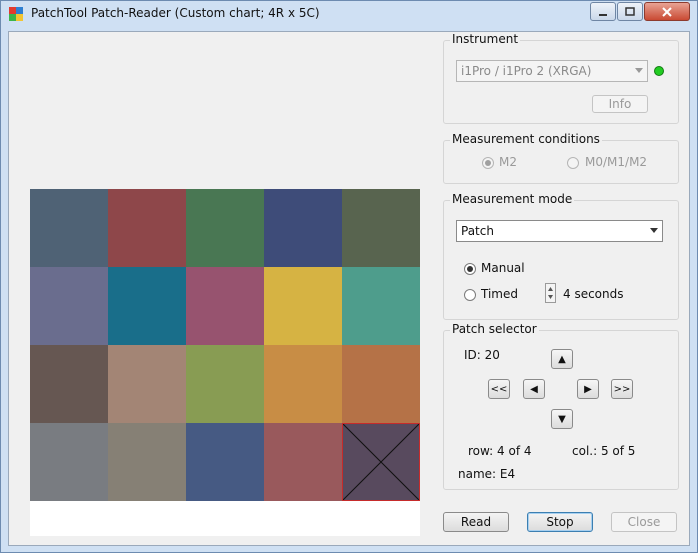  I want to click on status-led-icon, so click(659, 71).